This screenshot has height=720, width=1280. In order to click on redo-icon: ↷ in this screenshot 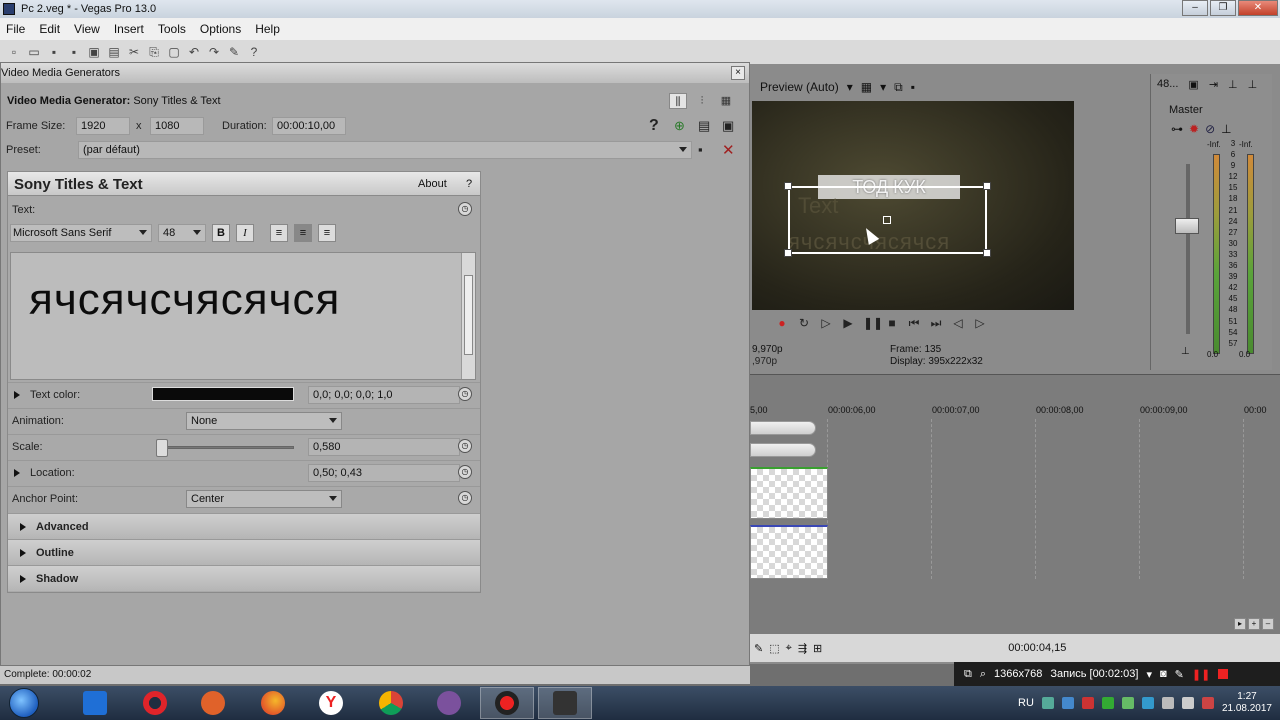, I will do `click(214, 52)`.